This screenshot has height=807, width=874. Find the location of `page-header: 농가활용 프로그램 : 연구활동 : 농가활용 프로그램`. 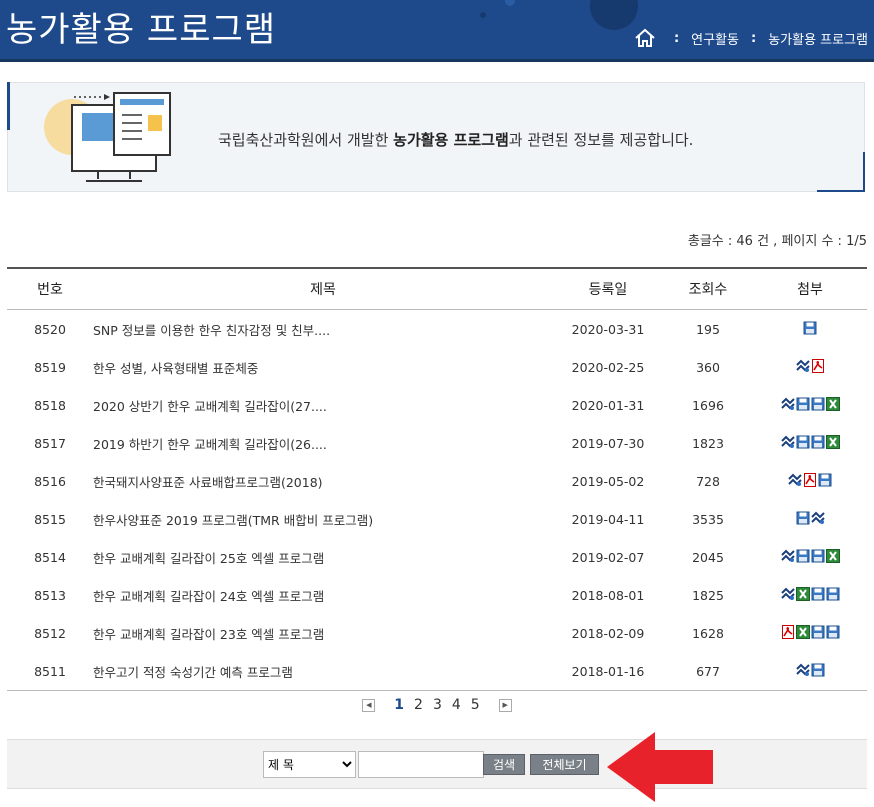

page-header: 농가활용 프로그램 : 연구활동 : 농가활용 프로그램 is located at coordinates (437, 31).